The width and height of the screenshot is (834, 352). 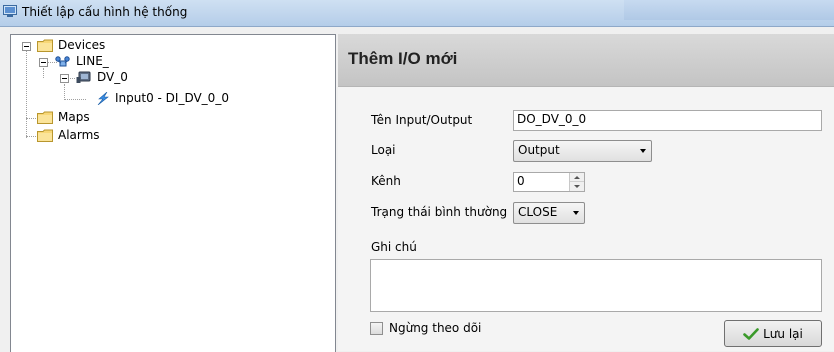 I want to click on note-textarea, so click(x=596, y=285).